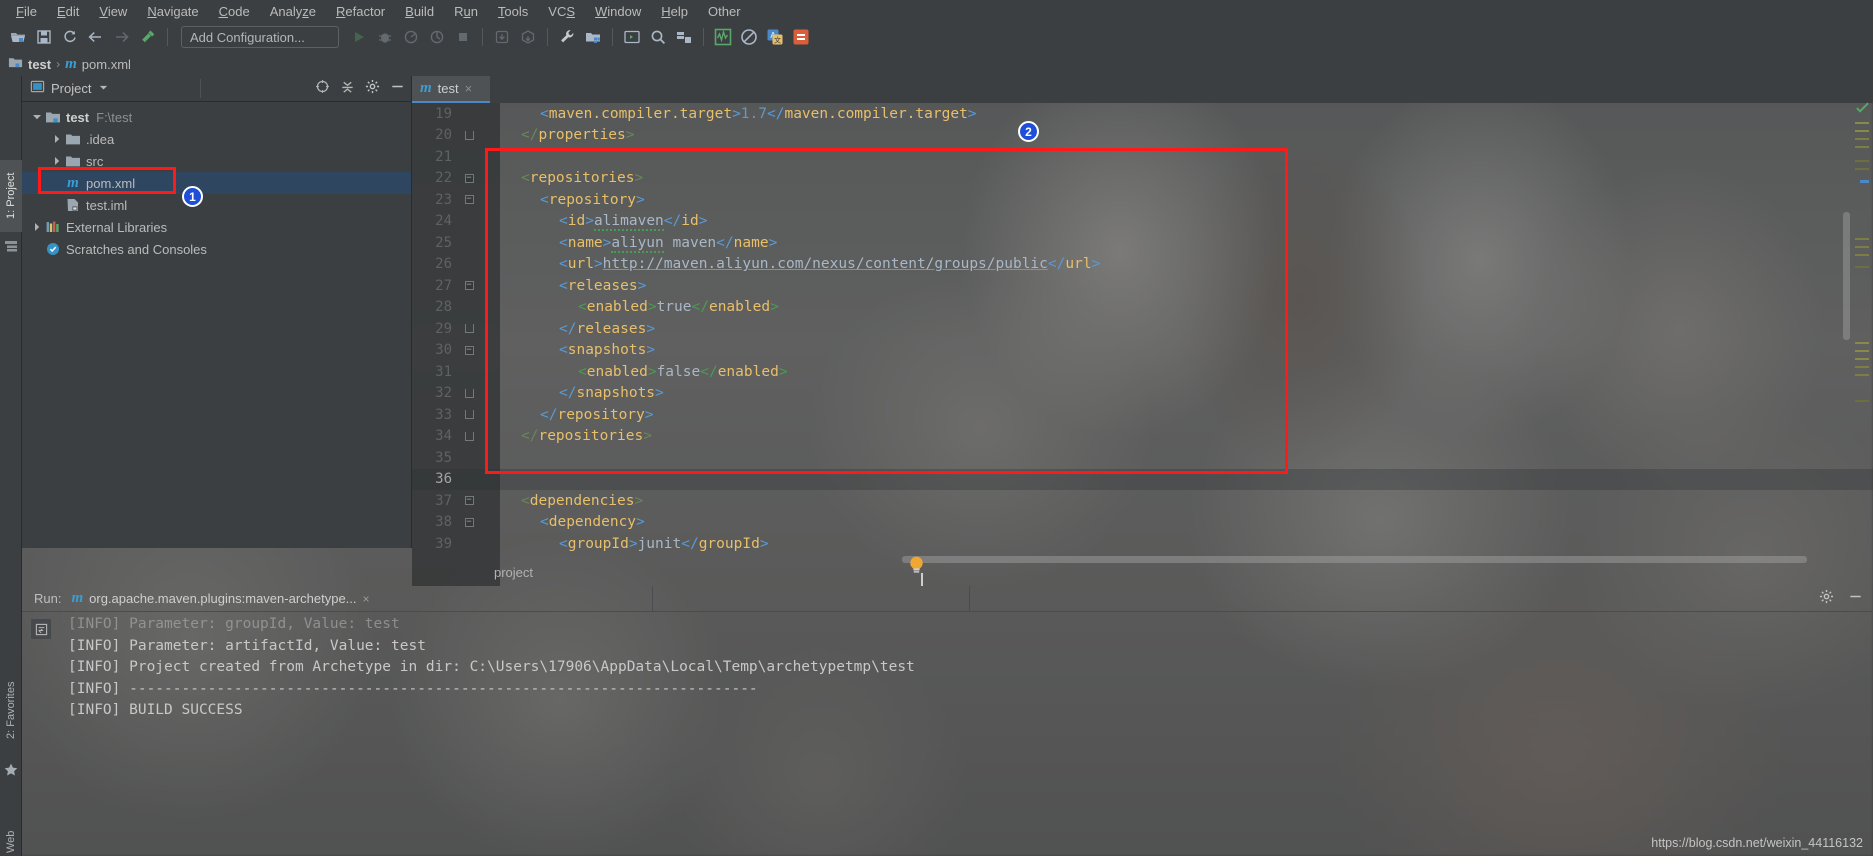 Image resolution: width=1873 pixels, height=856 pixels. I want to click on update-project-icon, so click(502, 37).